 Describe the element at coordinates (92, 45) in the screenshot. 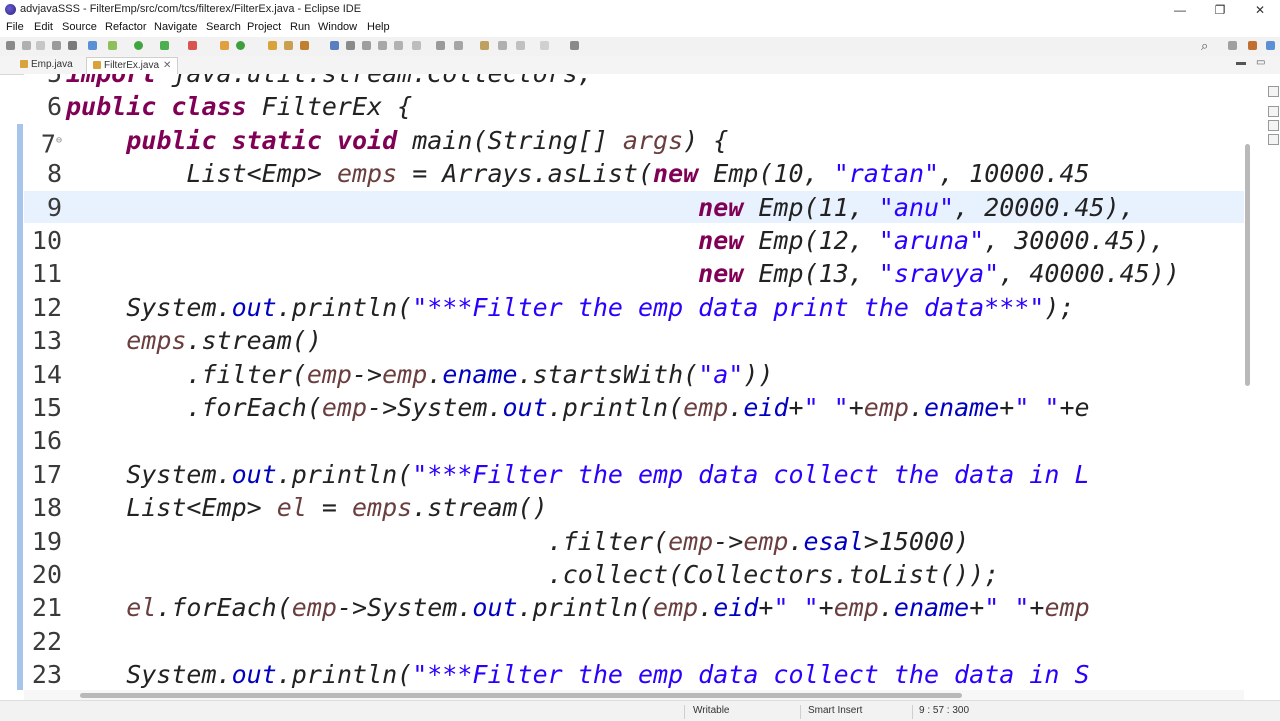

I see `skip-breakpoints-icon` at that location.